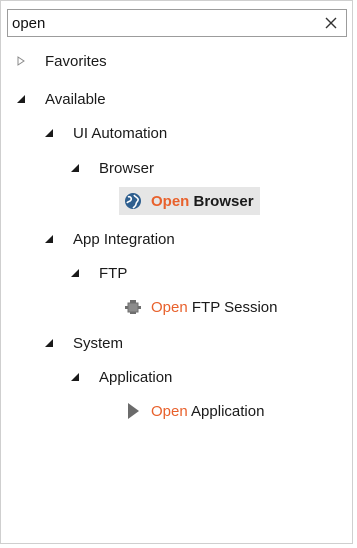  I want to click on chevron-right-icon, so click(21, 61).